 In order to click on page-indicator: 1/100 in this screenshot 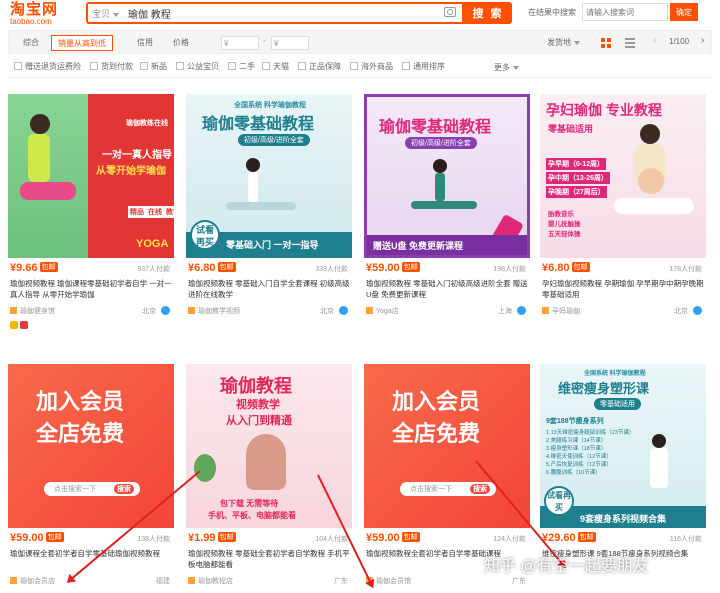, I will do `click(679, 41)`.